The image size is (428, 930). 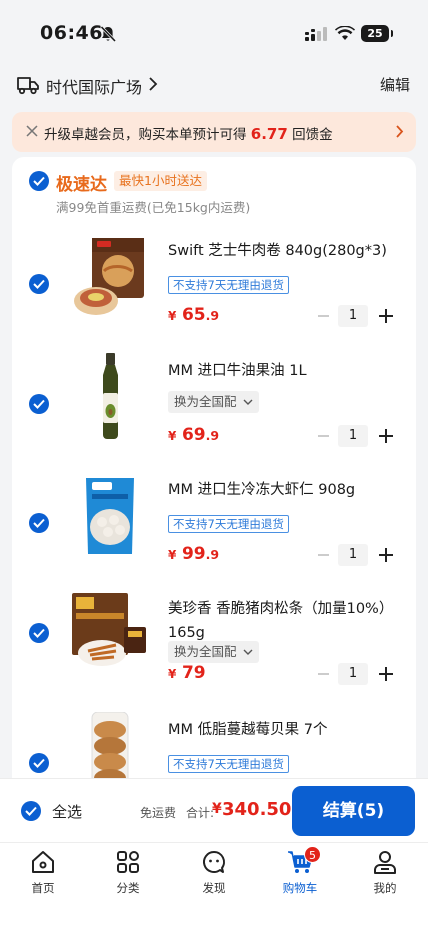 I want to click on price-integer: 69, so click(x=193, y=435).